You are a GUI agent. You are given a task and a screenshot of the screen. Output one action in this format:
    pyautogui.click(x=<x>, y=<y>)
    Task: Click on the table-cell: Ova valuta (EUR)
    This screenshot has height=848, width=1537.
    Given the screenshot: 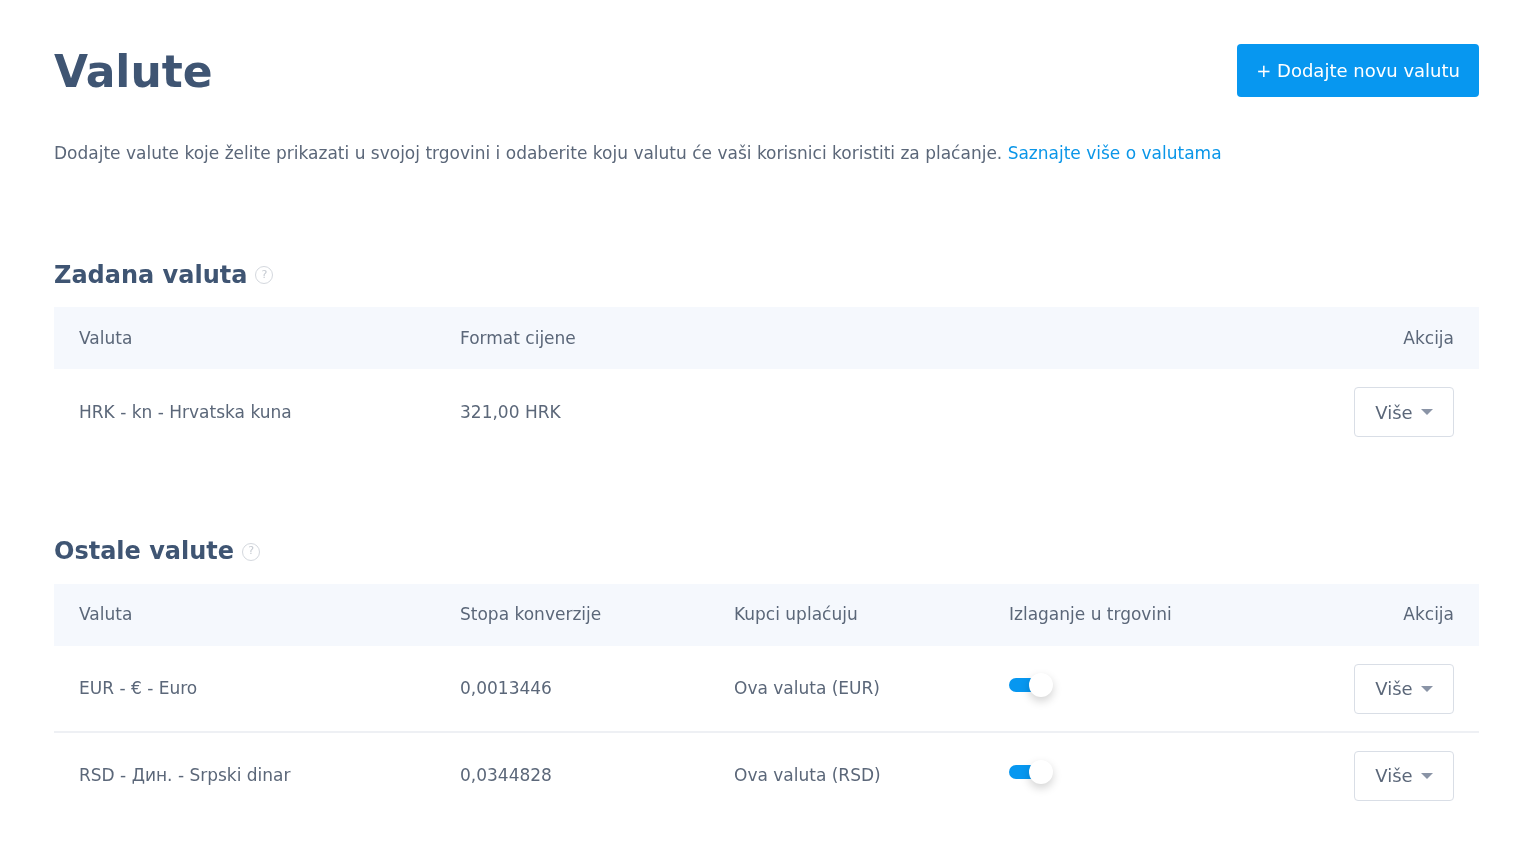 What is the action you would take?
    pyautogui.click(x=846, y=689)
    